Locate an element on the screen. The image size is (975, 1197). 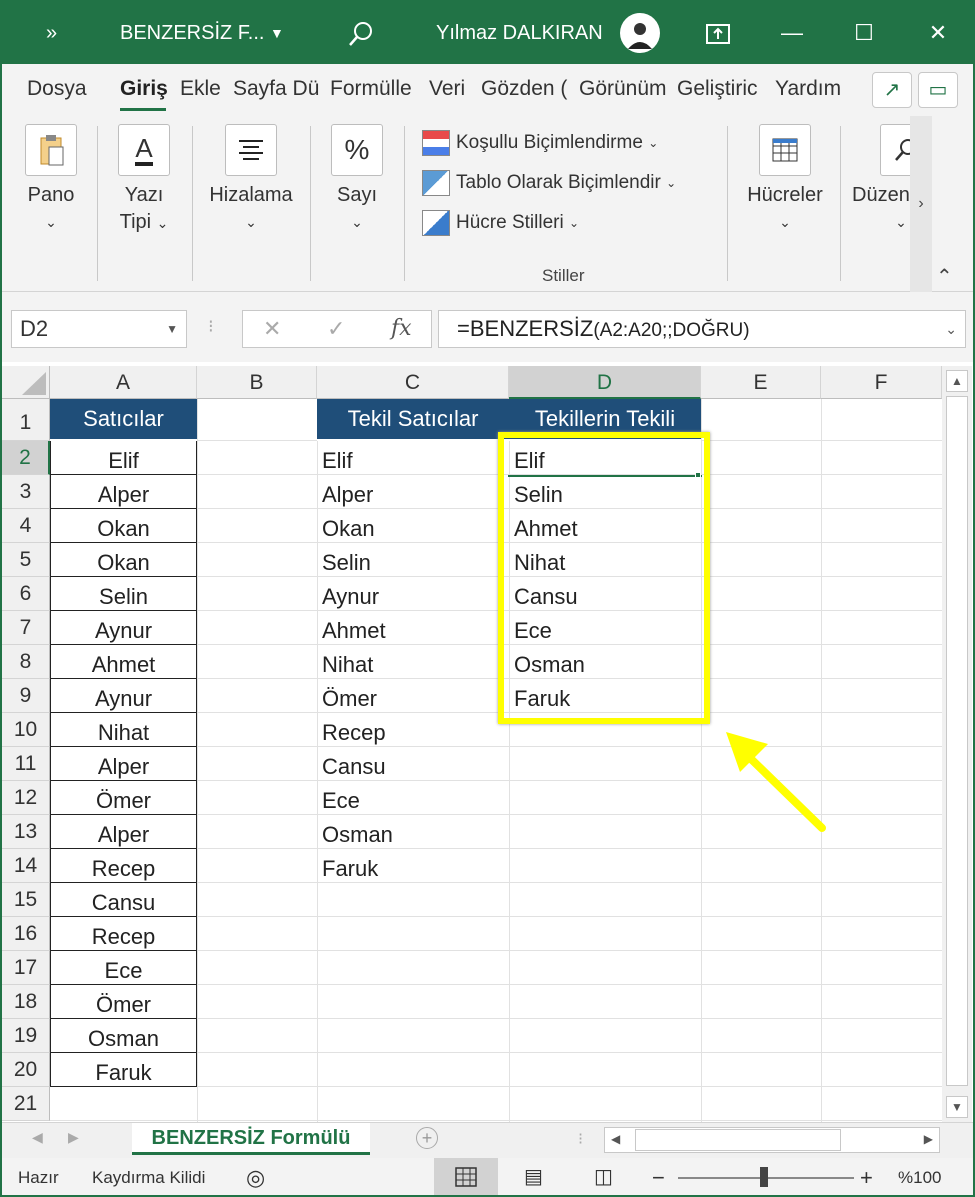
horizontal-scrollbar: ◀ ▶ is located at coordinates (772, 1140).